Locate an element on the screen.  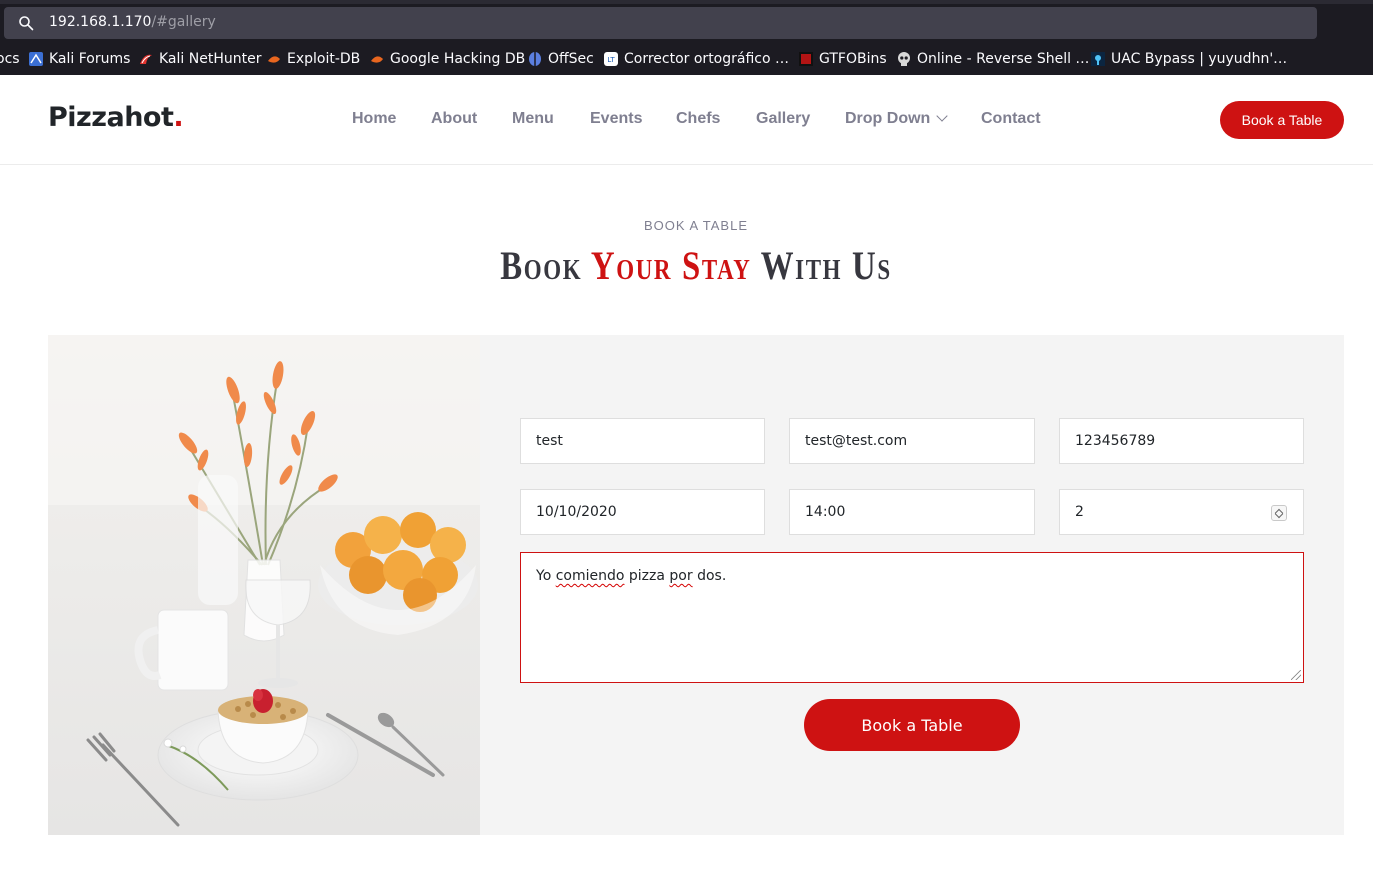
bookmark-offsec: OffSec is located at coordinates (560, 59).